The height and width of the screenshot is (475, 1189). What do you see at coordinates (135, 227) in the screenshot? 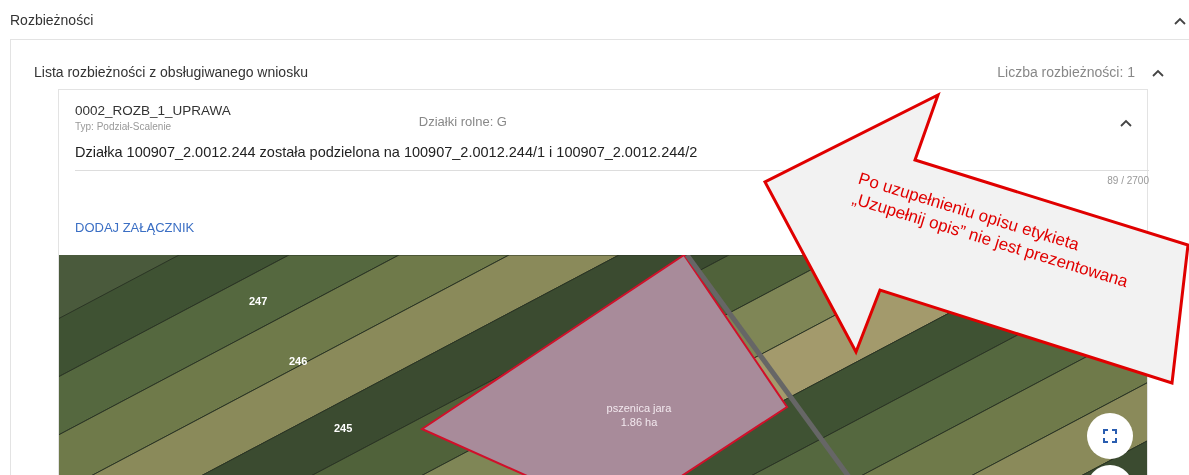
I see `add-attachment-button: DODAJ ZAŁĄCZNIK` at bounding box center [135, 227].